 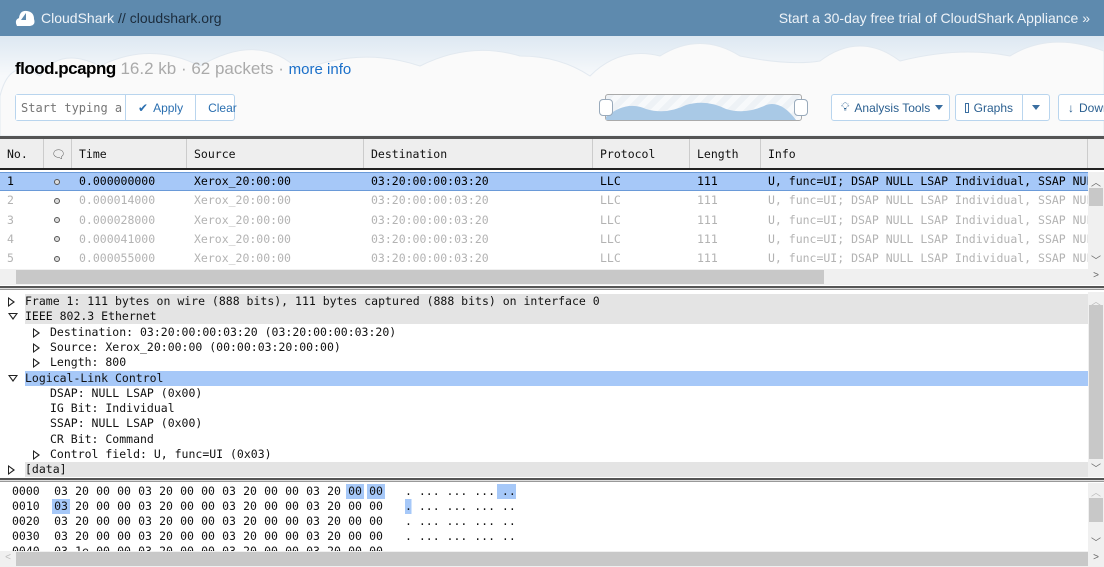 I want to click on tree-item: SSAP: NULL LSAP (0x00), so click(x=544, y=423).